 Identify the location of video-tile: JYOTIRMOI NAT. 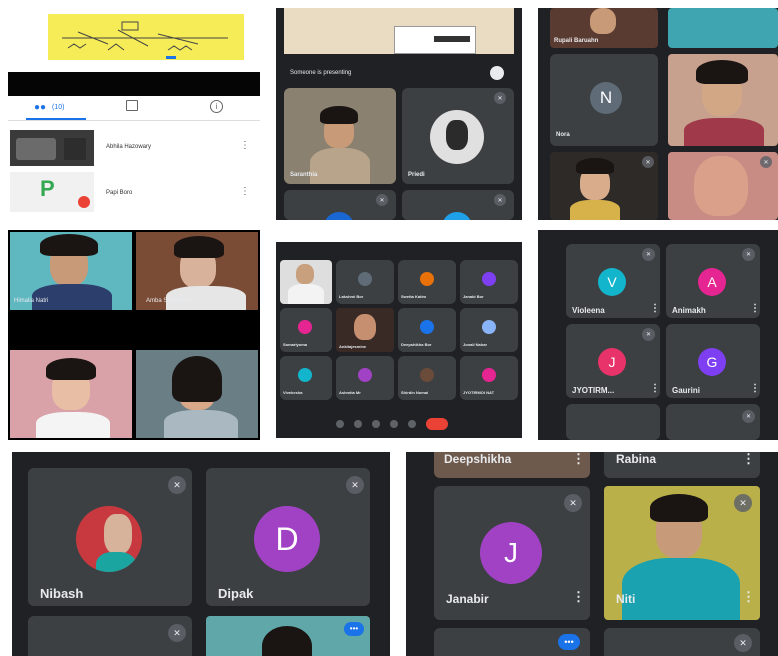
(489, 378).